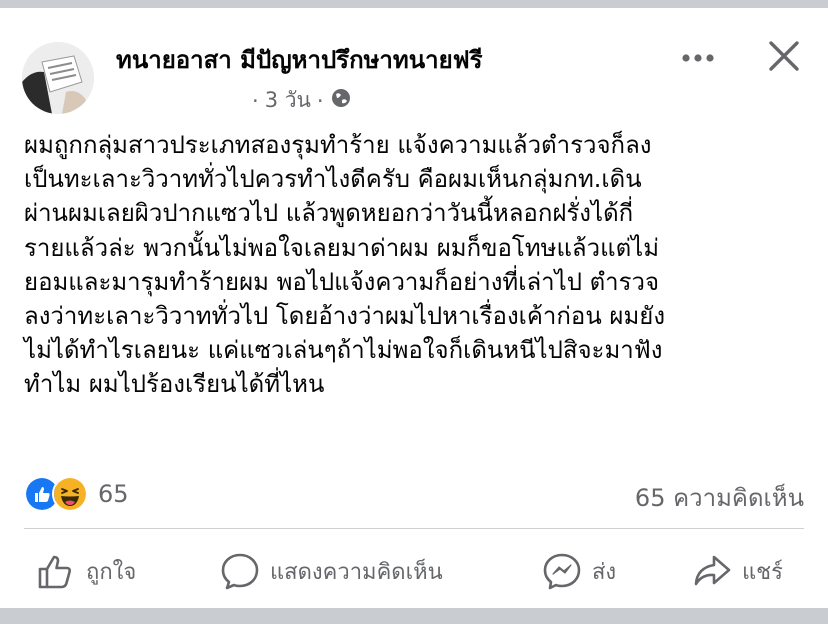  Describe the element at coordinates (562, 571) in the screenshot. I see `messenger-icon` at that location.